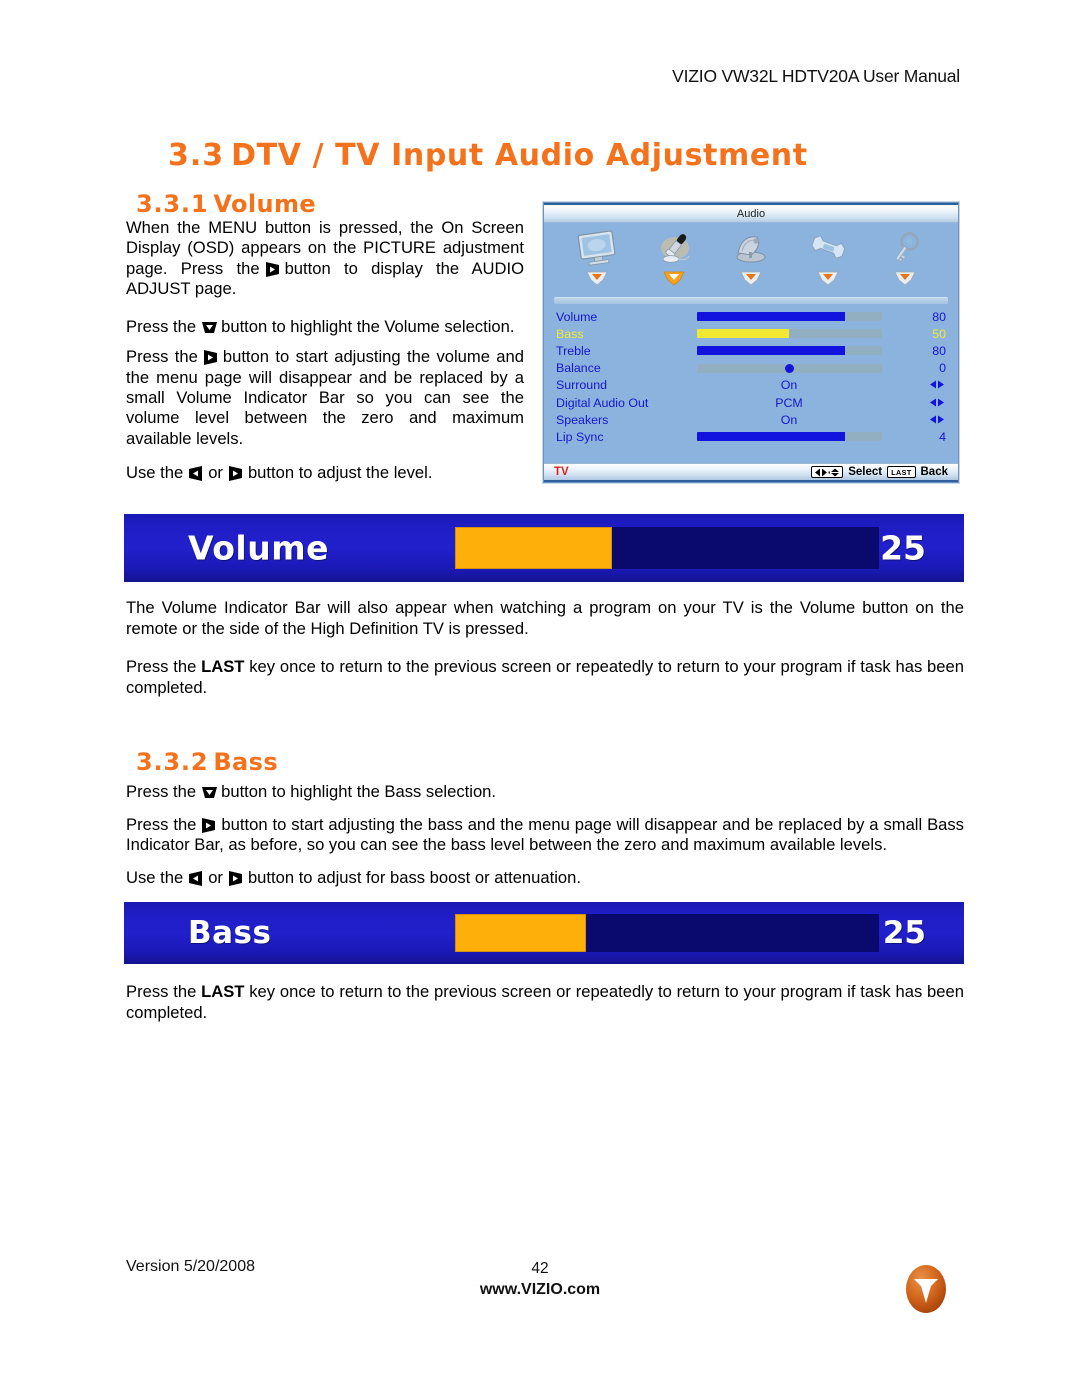  I want to click on volume-indicator-label: Volume, so click(258, 548).